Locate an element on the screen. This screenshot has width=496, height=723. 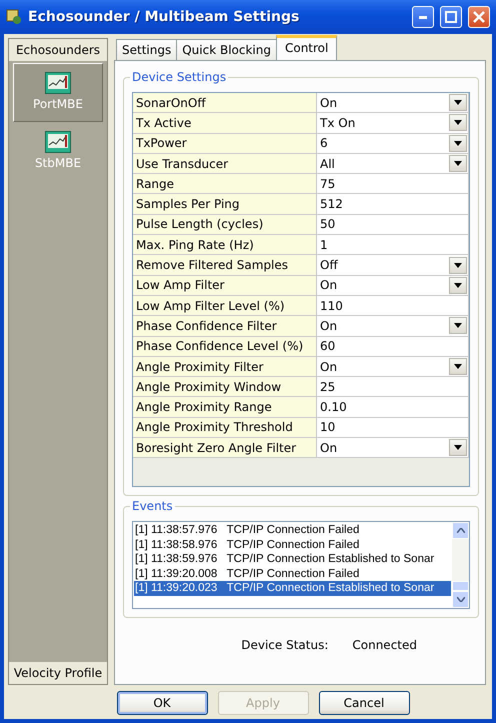
property-dropdown: Off is located at coordinates (393, 265).